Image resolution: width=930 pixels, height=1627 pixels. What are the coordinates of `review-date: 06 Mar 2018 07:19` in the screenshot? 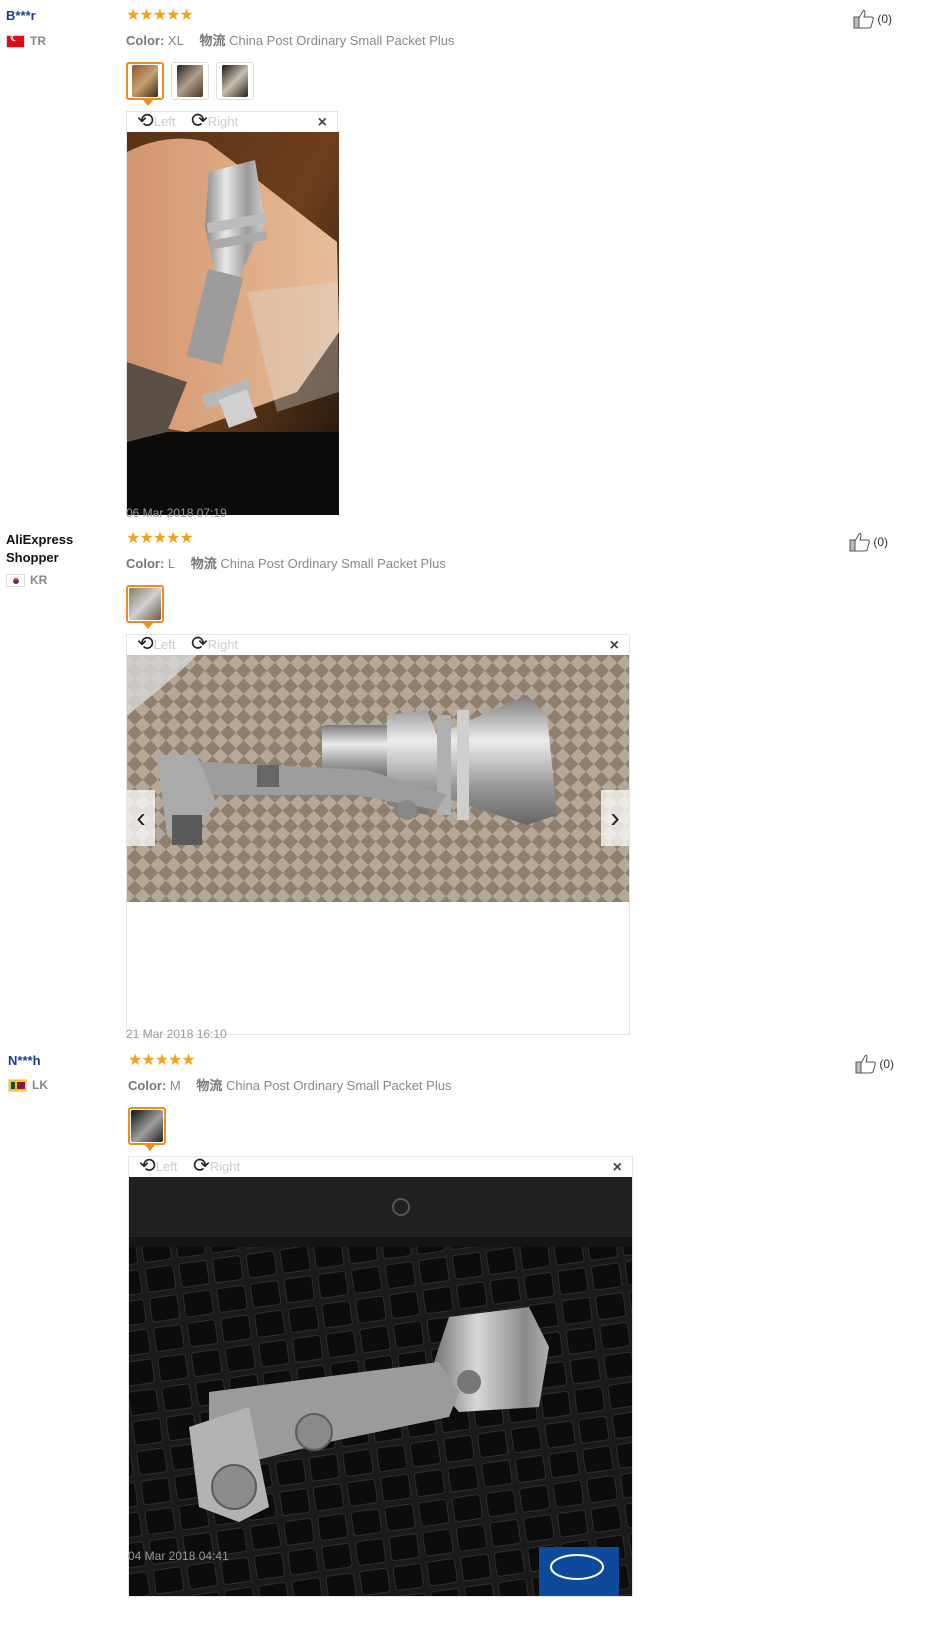 It's located at (176, 513).